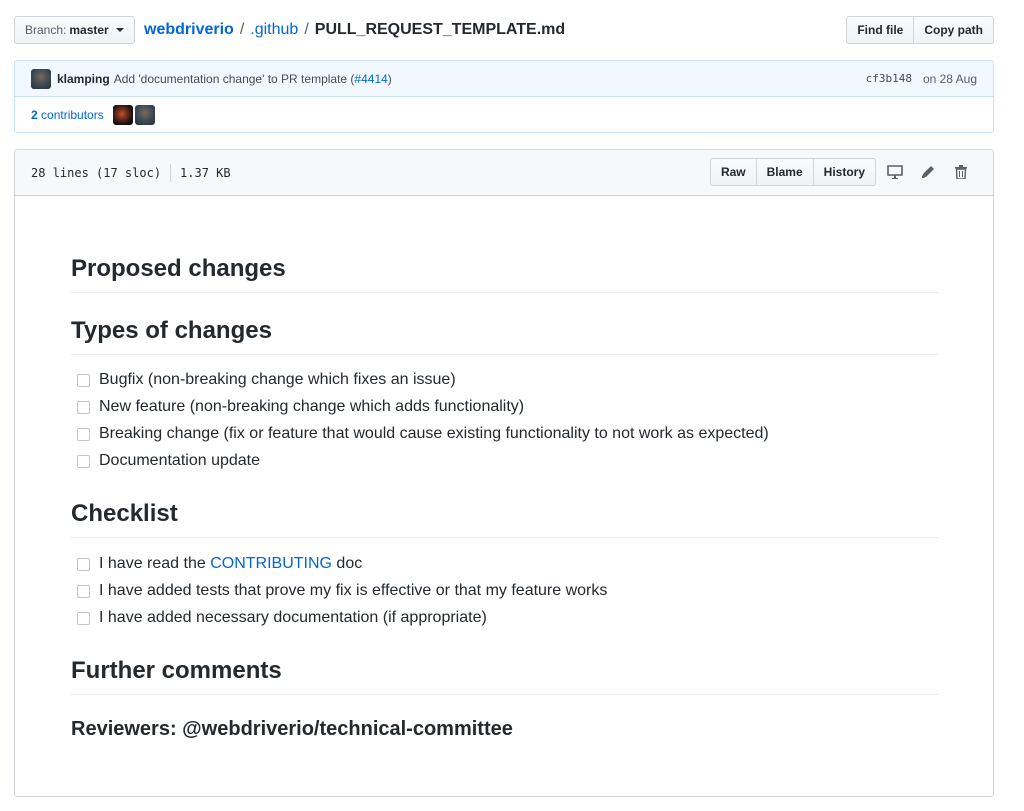 This screenshot has height=811, width=1024. What do you see at coordinates (504, 518) in the screenshot?
I see `heading-checklist: Checklist` at bounding box center [504, 518].